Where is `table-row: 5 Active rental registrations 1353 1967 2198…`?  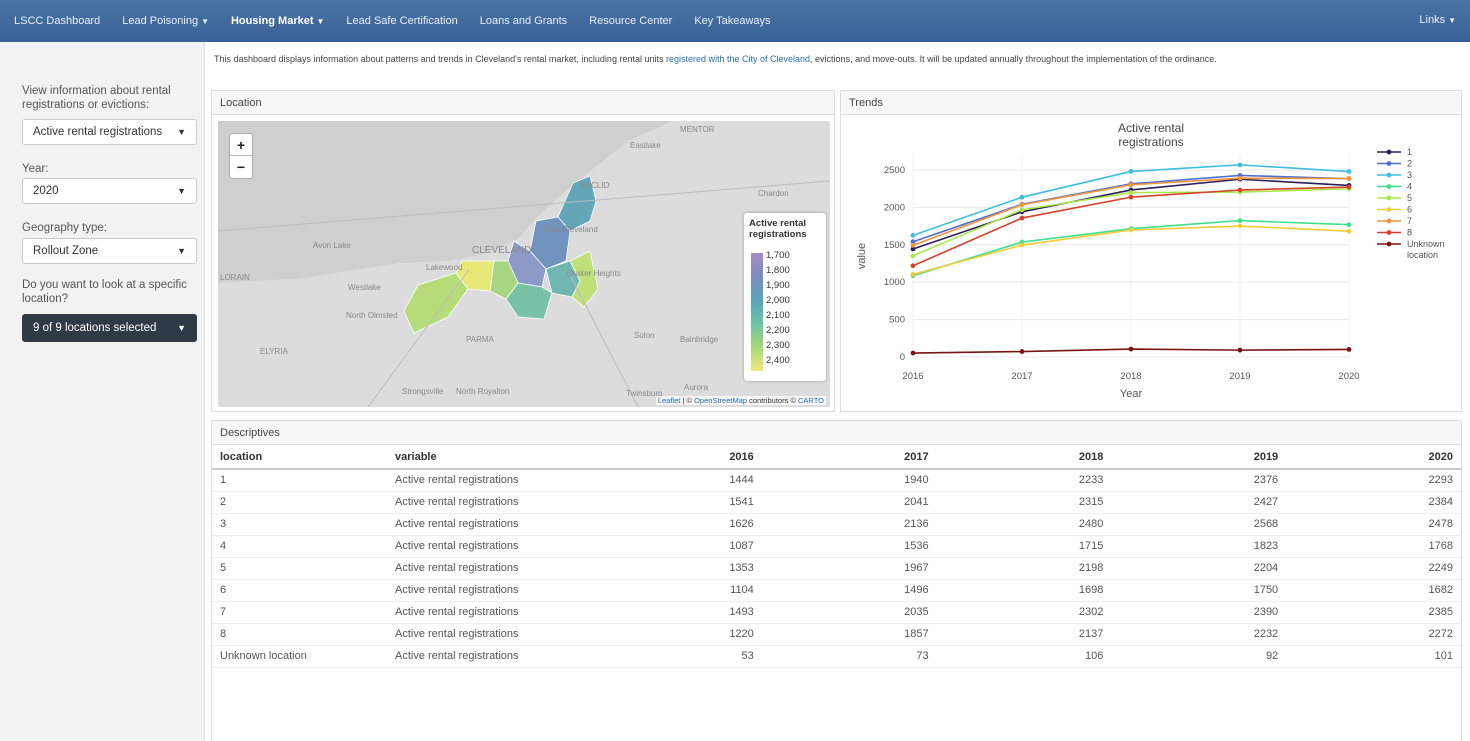
table-row: 5 Active rental registrations 1353 1967 2198… is located at coordinates (836, 568).